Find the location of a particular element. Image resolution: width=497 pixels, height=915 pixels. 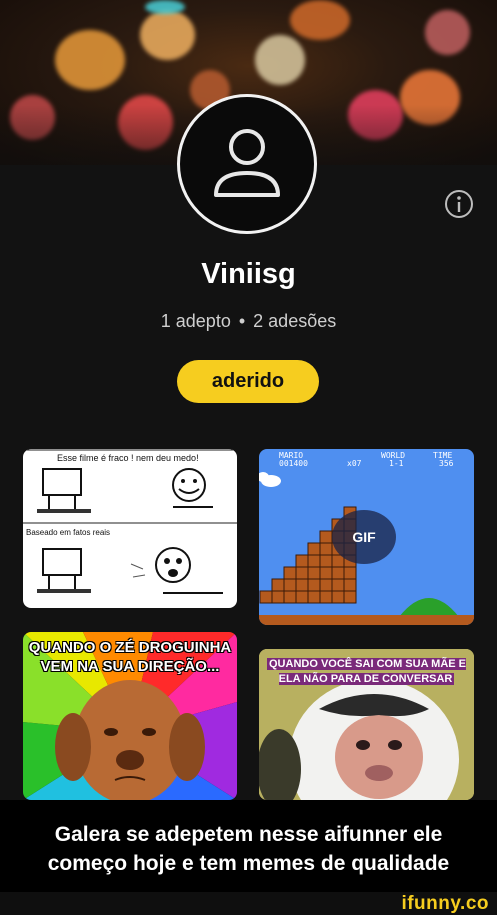

profile-stats: 1 adepto • 2 adesões is located at coordinates (248, 321).